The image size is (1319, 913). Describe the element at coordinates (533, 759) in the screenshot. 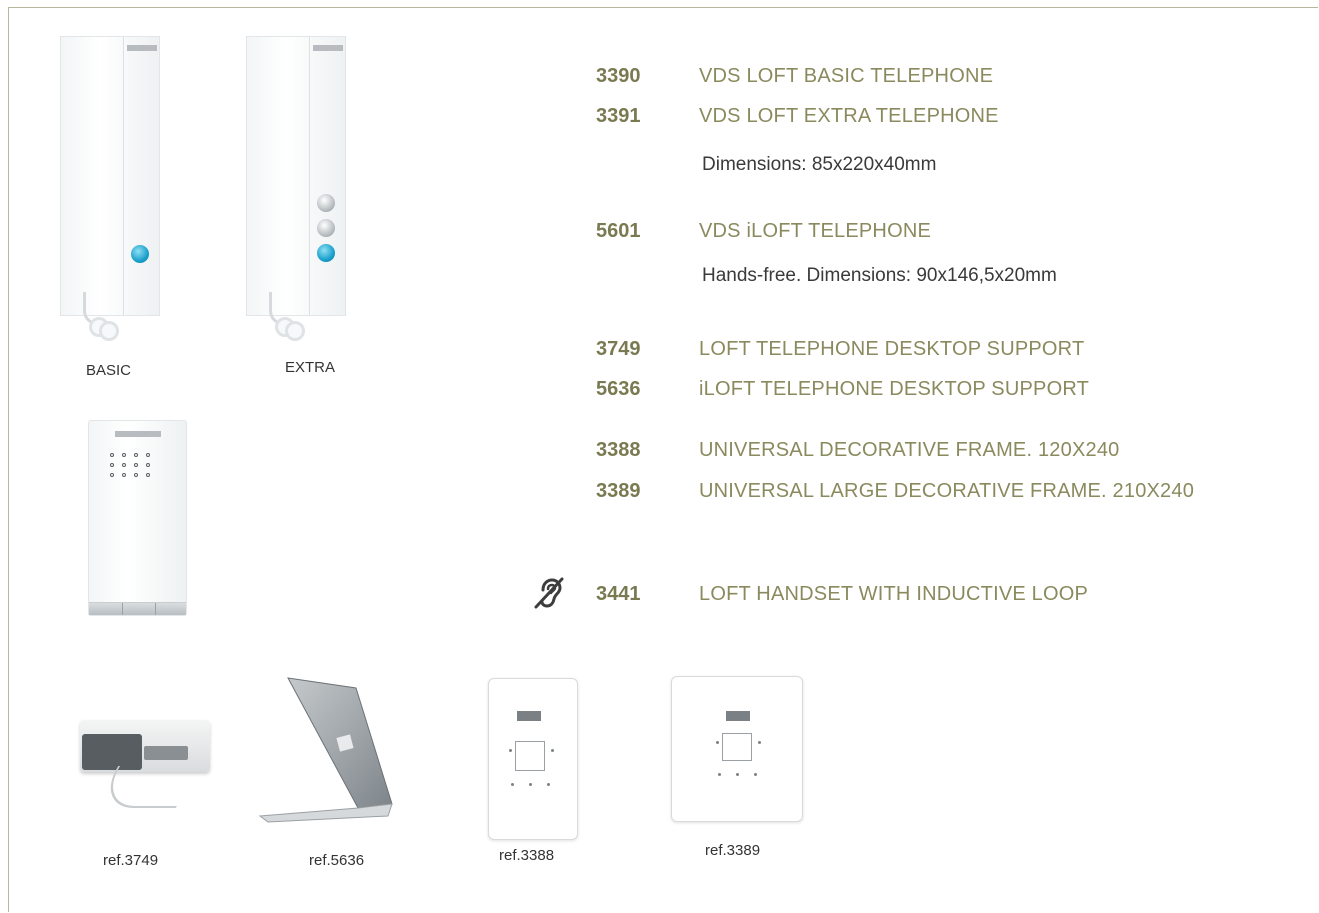

I see `decorative-frame-3388-image` at that location.